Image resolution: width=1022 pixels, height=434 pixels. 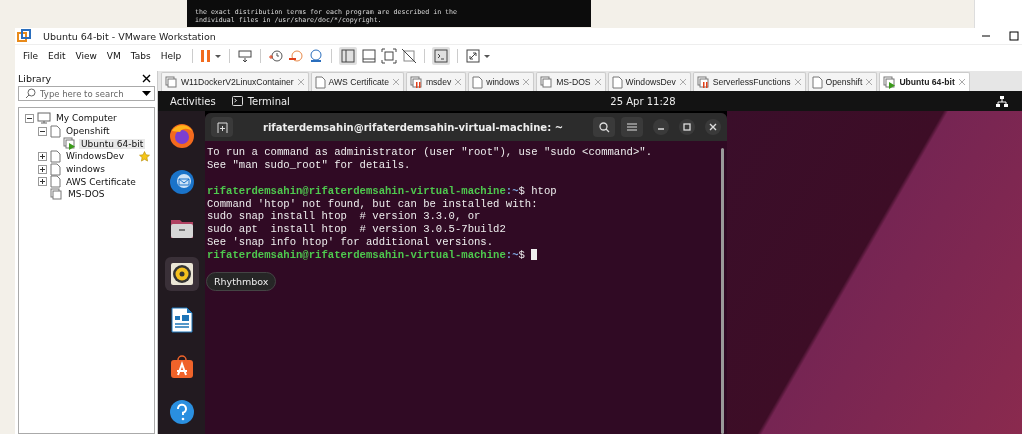 What do you see at coordinates (369, 56) in the screenshot?
I see `thumbnail-view-icon` at bounding box center [369, 56].